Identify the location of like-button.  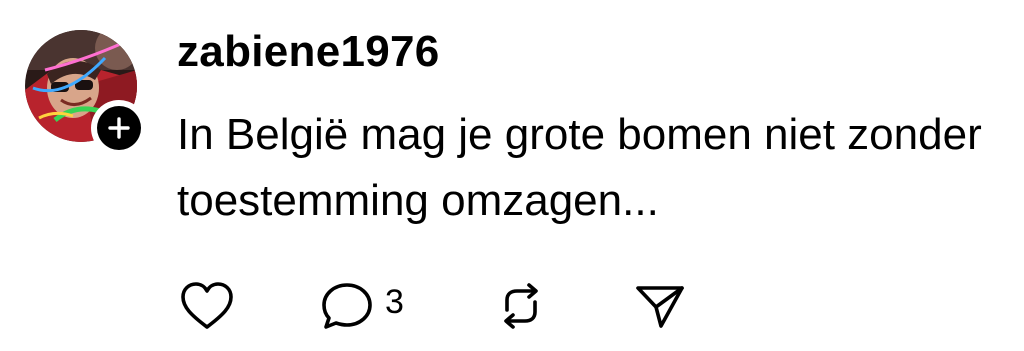
(207, 306).